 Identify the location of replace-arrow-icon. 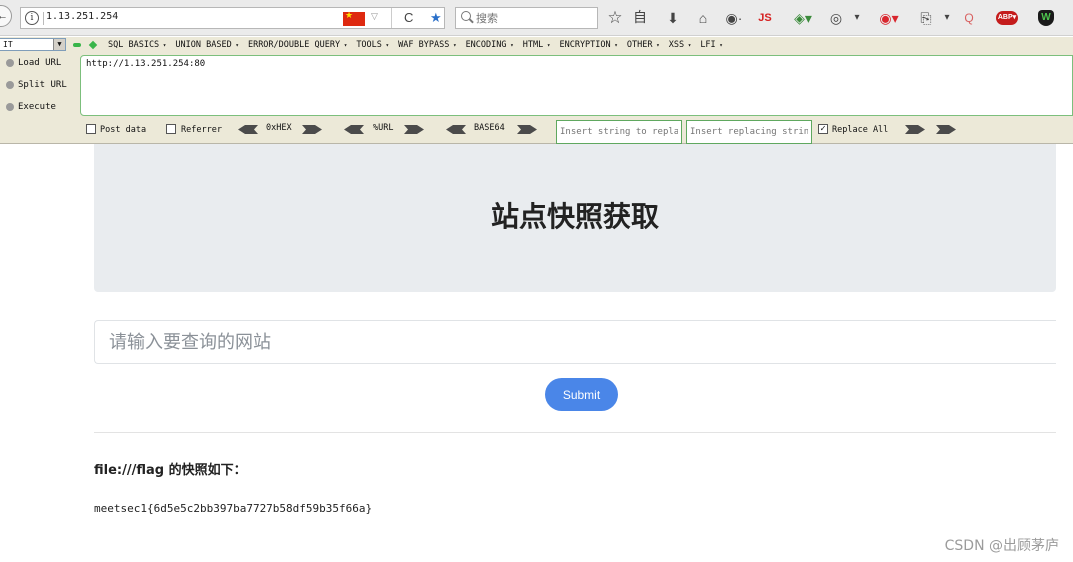
(915, 129).